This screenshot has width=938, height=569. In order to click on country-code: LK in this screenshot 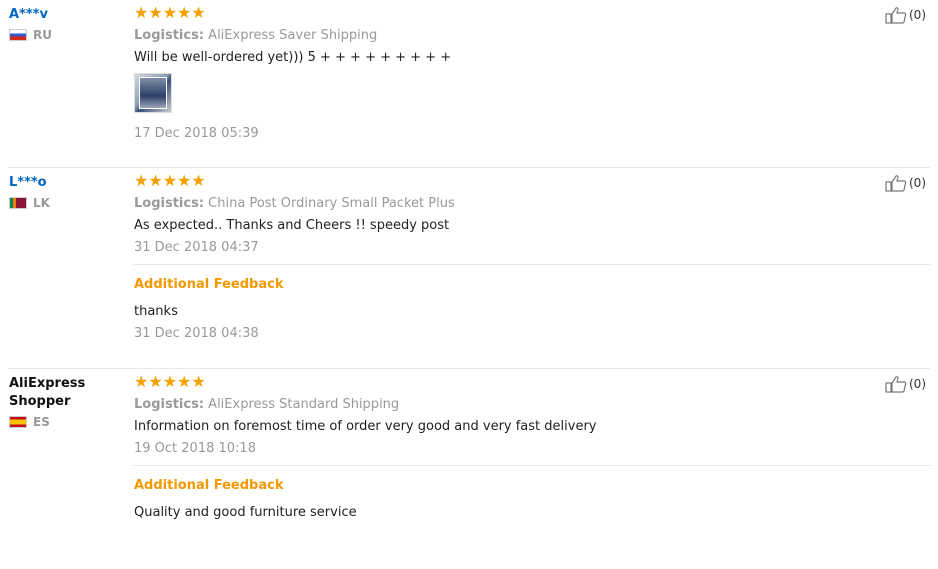, I will do `click(41, 203)`.